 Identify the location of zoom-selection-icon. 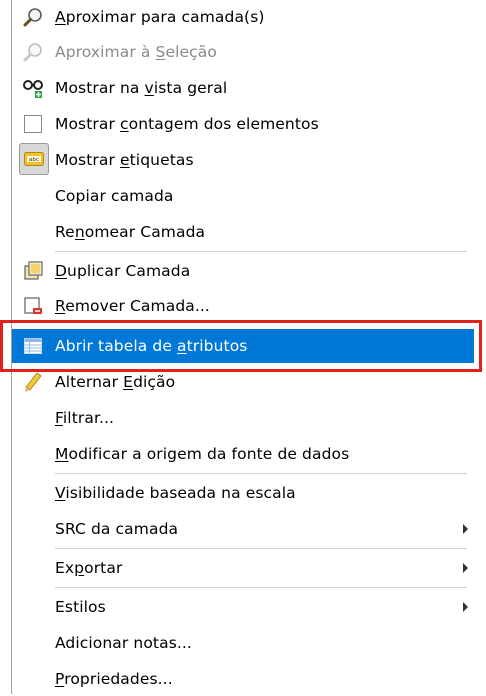
(32, 52).